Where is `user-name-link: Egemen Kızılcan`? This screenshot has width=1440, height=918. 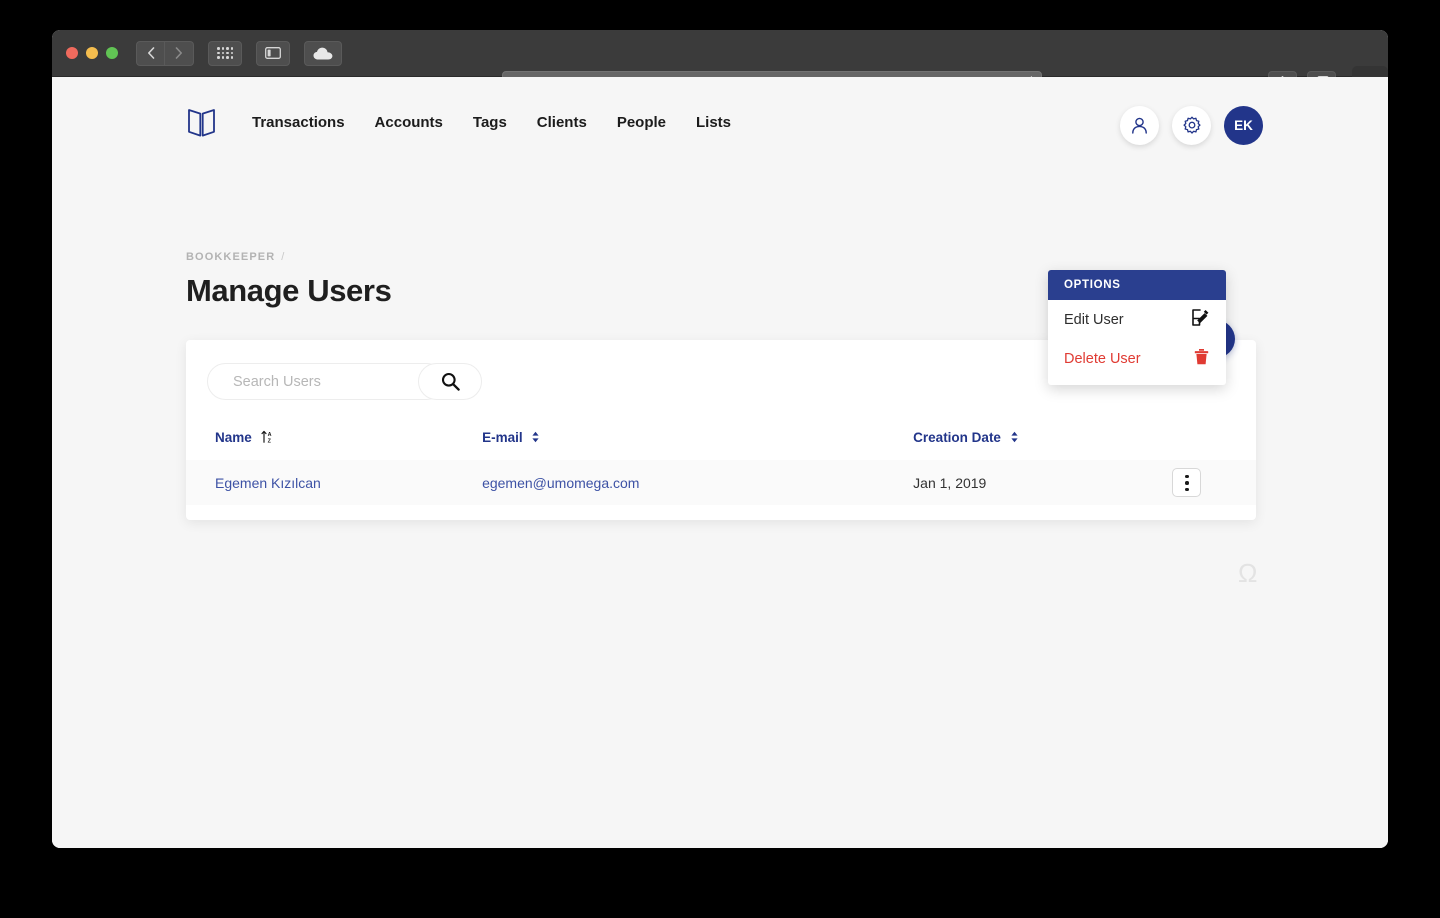
user-name-link: Egemen Kızılcan is located at coordinates (268, 483).